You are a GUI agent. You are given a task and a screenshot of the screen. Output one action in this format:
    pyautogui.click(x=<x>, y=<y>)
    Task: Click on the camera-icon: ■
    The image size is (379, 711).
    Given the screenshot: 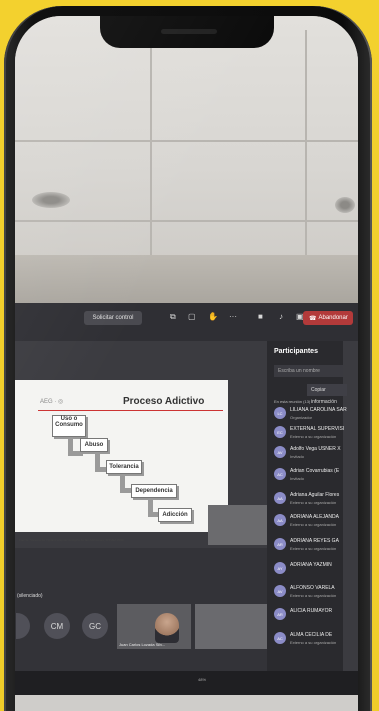 What is the action you would take?
    pyautogui.click(x=260, y=316)
    